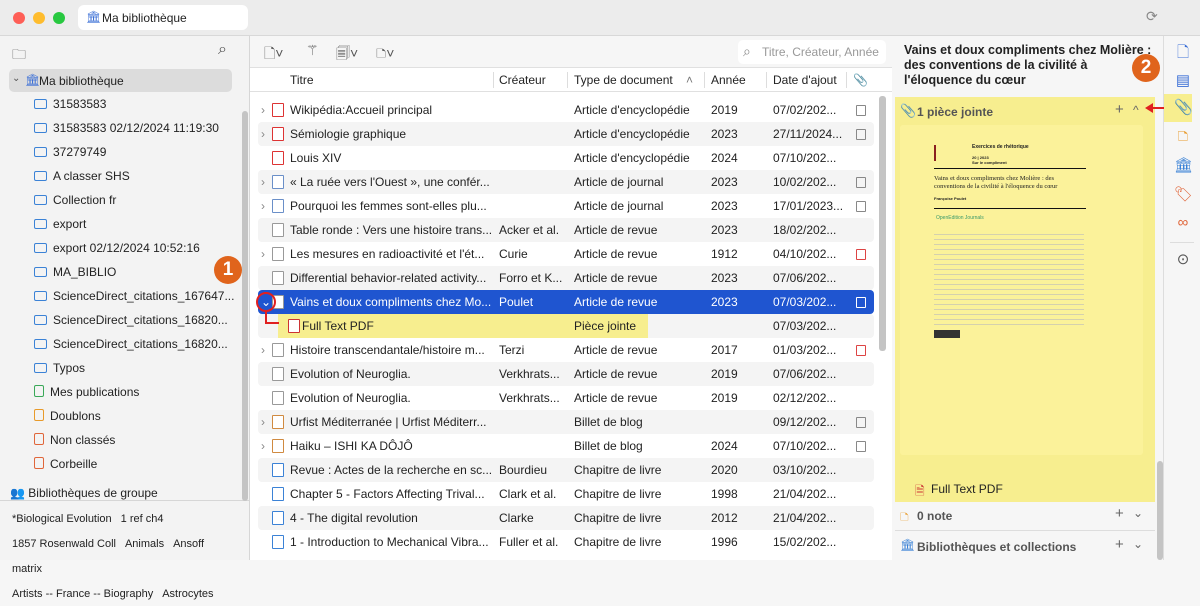 The width and height of the screenshot is (1200, 606). I want to click on related-icon: ∞, so click(1183, 223).